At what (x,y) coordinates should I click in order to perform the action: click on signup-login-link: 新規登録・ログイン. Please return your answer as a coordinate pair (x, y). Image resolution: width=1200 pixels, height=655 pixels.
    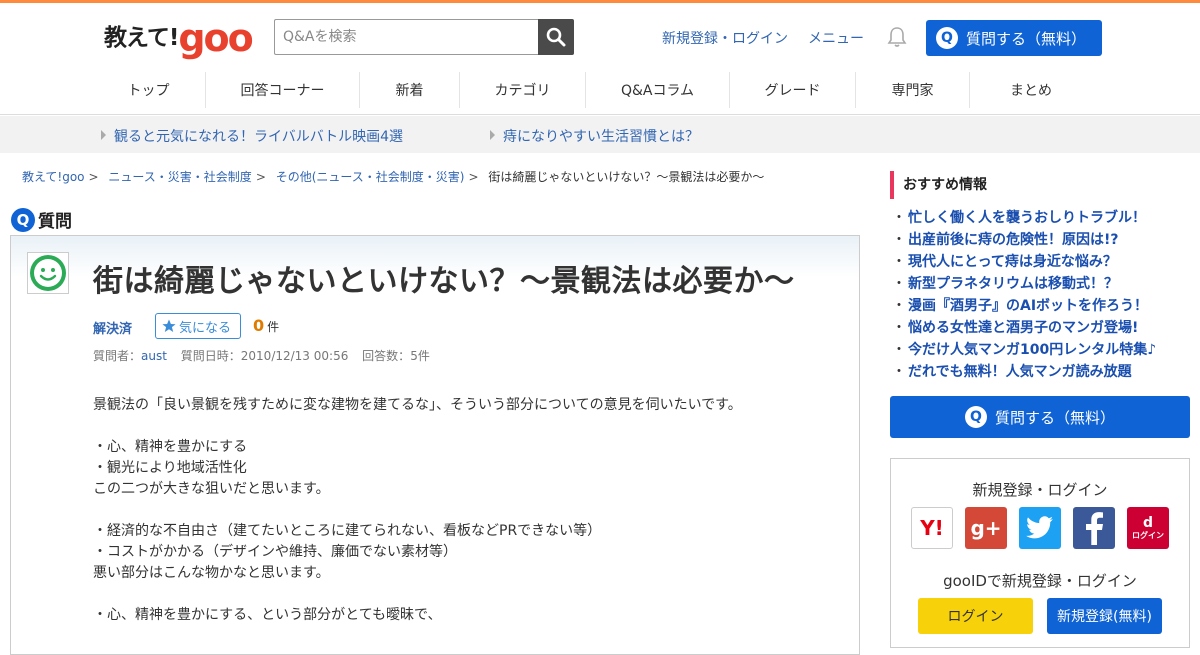
    Looking at the image, I should click on (725, 38).